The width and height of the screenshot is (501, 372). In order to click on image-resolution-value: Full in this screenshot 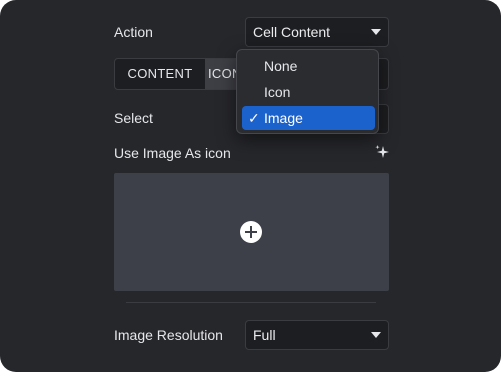, I will do `click(264, 335)`.